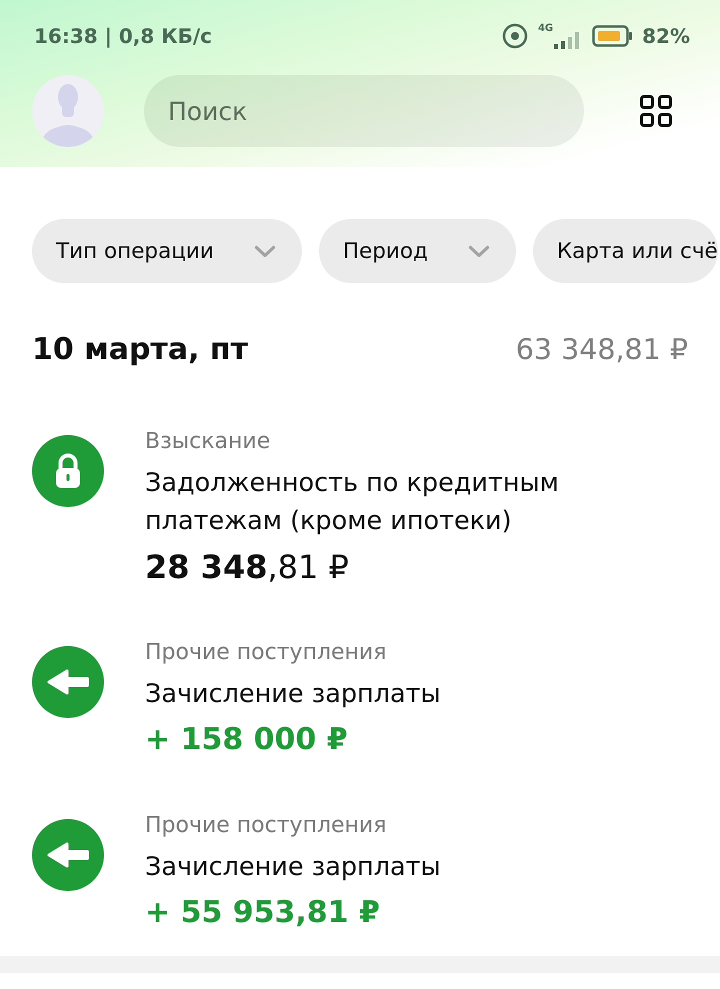 The image size is (720, 989). I want to click on lock-icon, so click(68, 471).